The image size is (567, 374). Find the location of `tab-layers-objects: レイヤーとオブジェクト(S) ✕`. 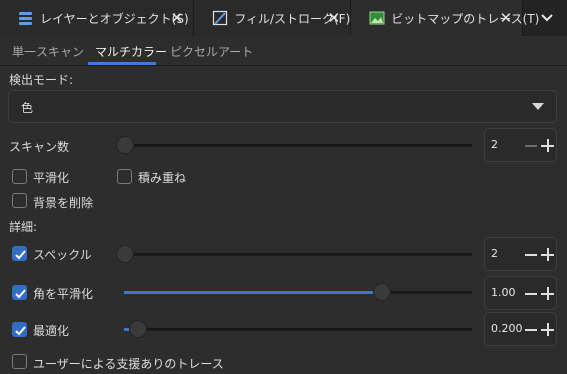

tab-layers-objects: レイヤーとオブジェクト(S) ✕ is located at coordinates (97, 18).